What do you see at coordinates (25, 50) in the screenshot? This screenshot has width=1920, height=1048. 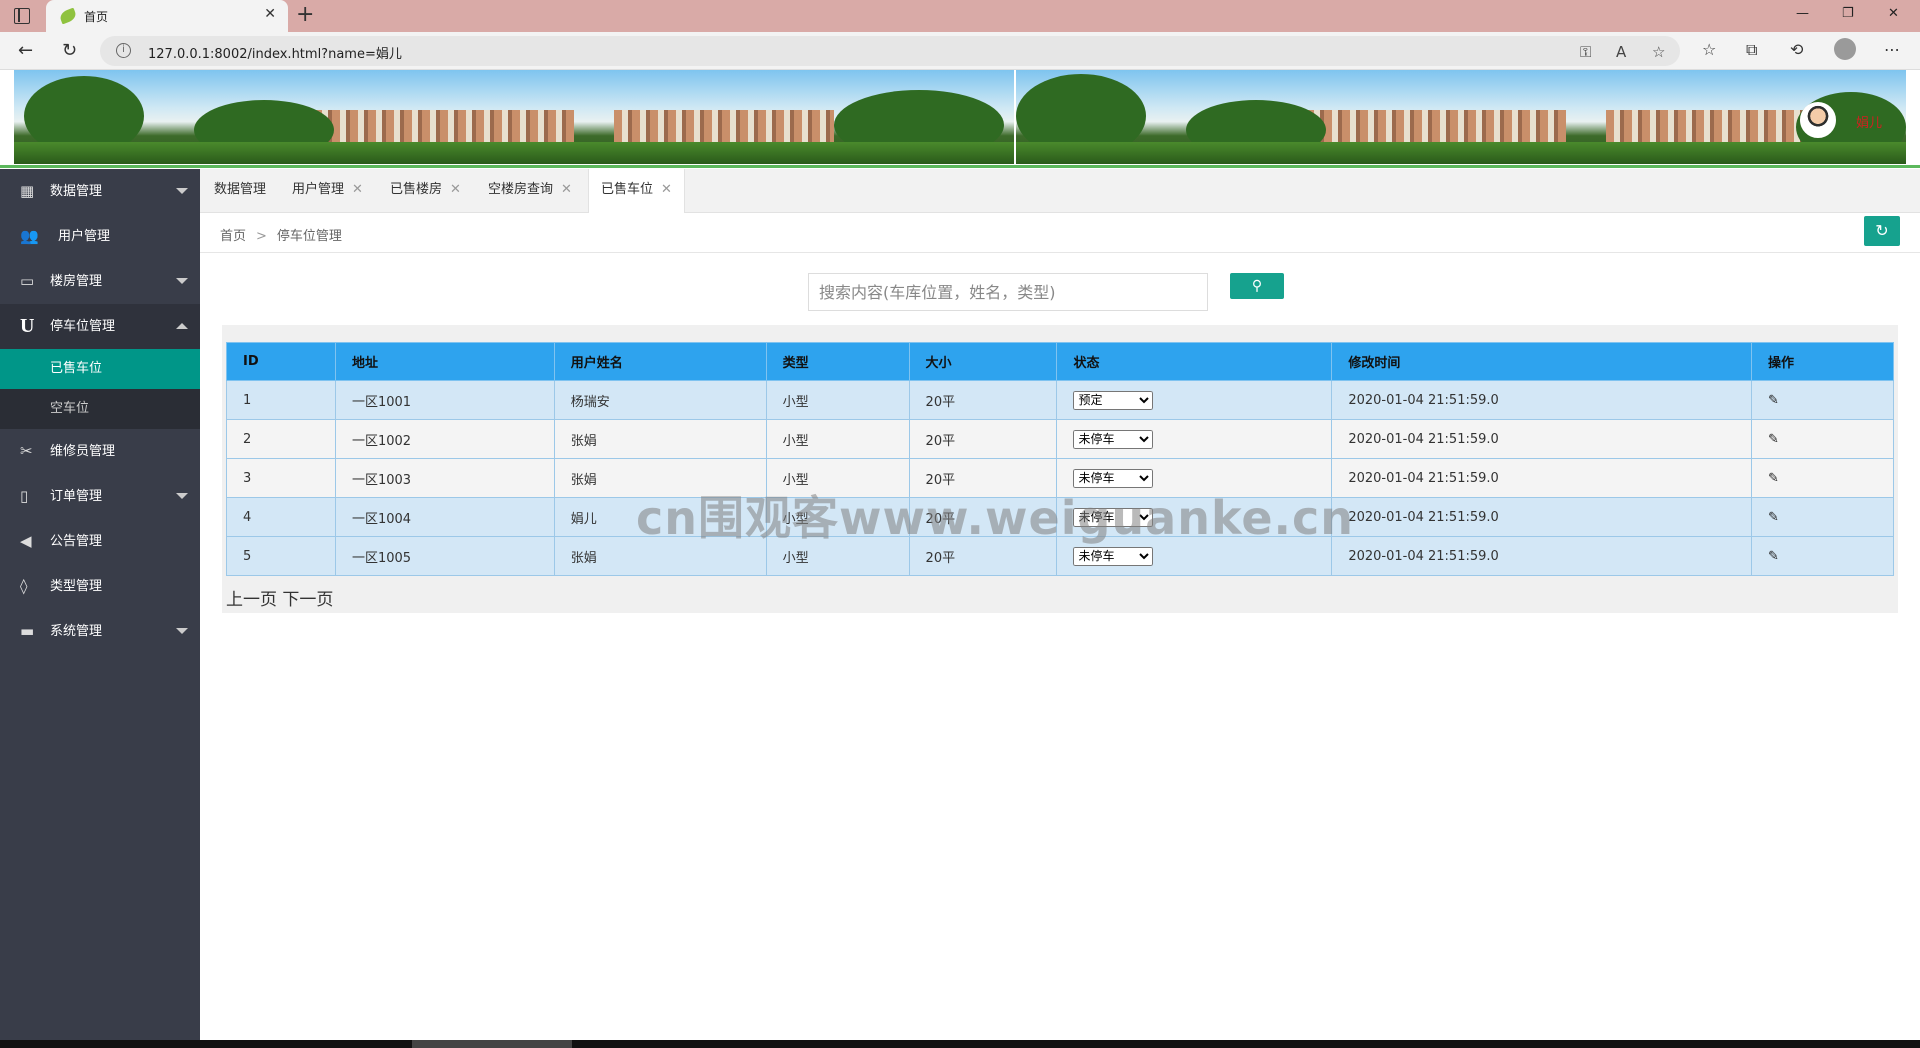 I see `back-icon: ←` at bounding box center [25, 50].